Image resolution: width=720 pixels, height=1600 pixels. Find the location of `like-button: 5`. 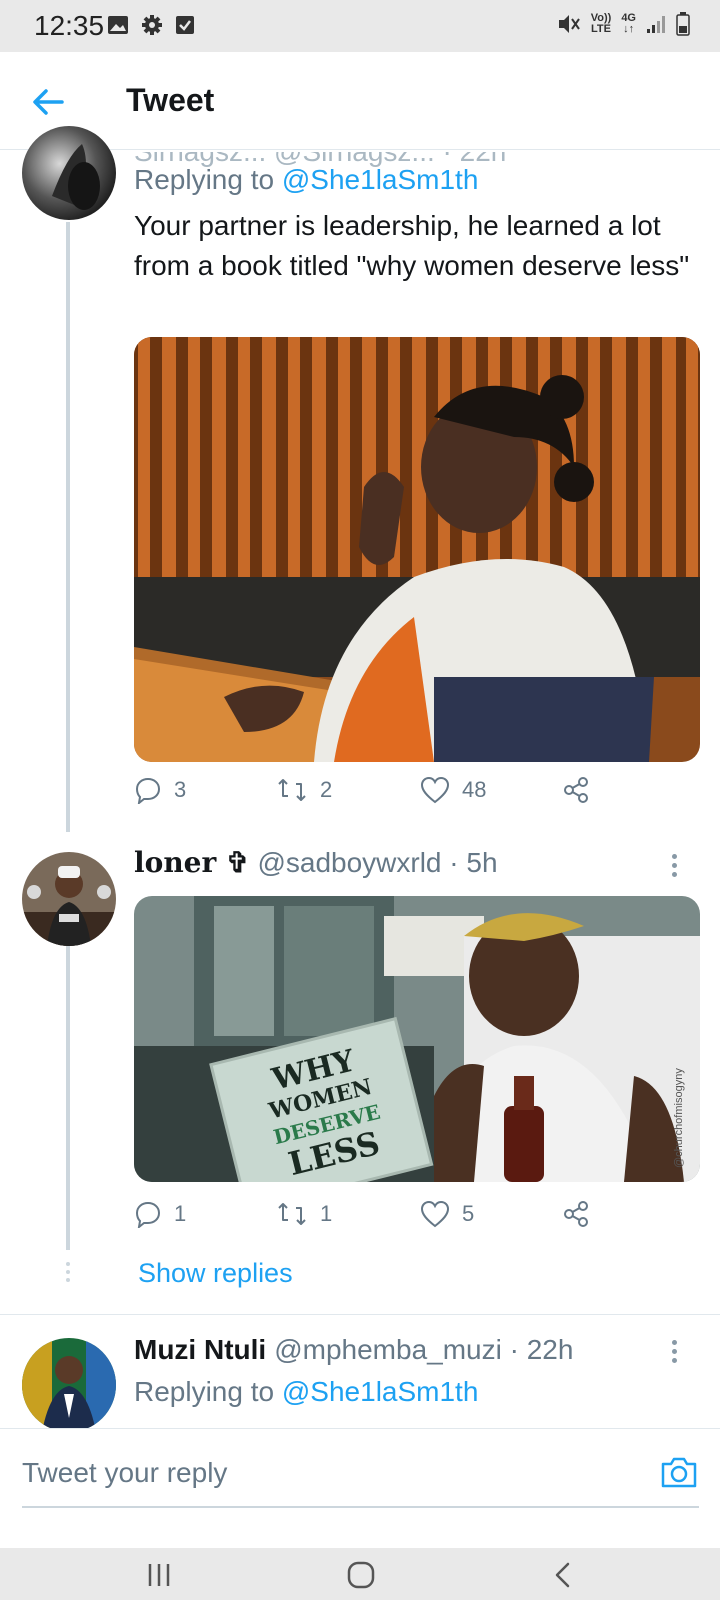

like-button: 5 is located at coordinates (447, 1214).